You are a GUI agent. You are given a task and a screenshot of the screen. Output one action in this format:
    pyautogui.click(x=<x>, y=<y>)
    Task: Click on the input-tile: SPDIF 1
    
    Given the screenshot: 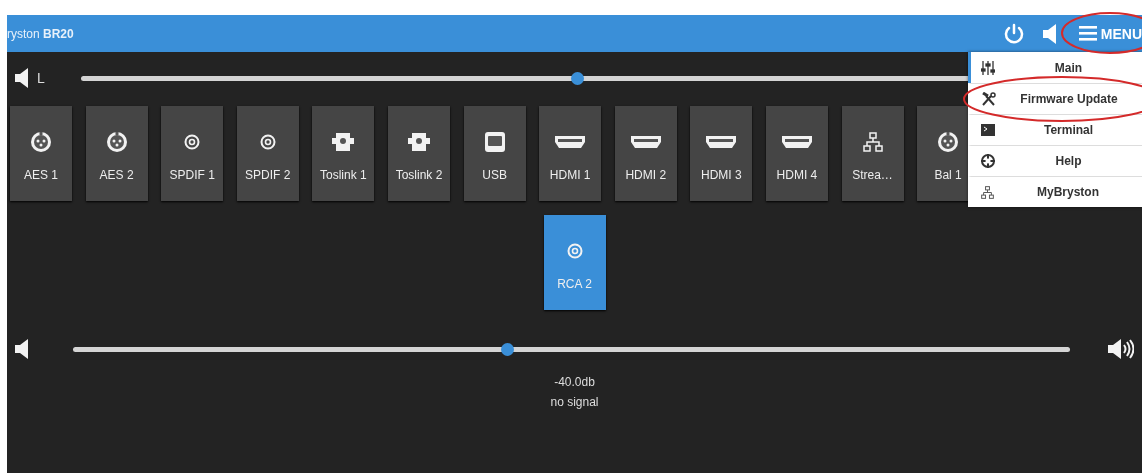 What is the action you would take?
    pyautogui.click(x=192, y=153)
    